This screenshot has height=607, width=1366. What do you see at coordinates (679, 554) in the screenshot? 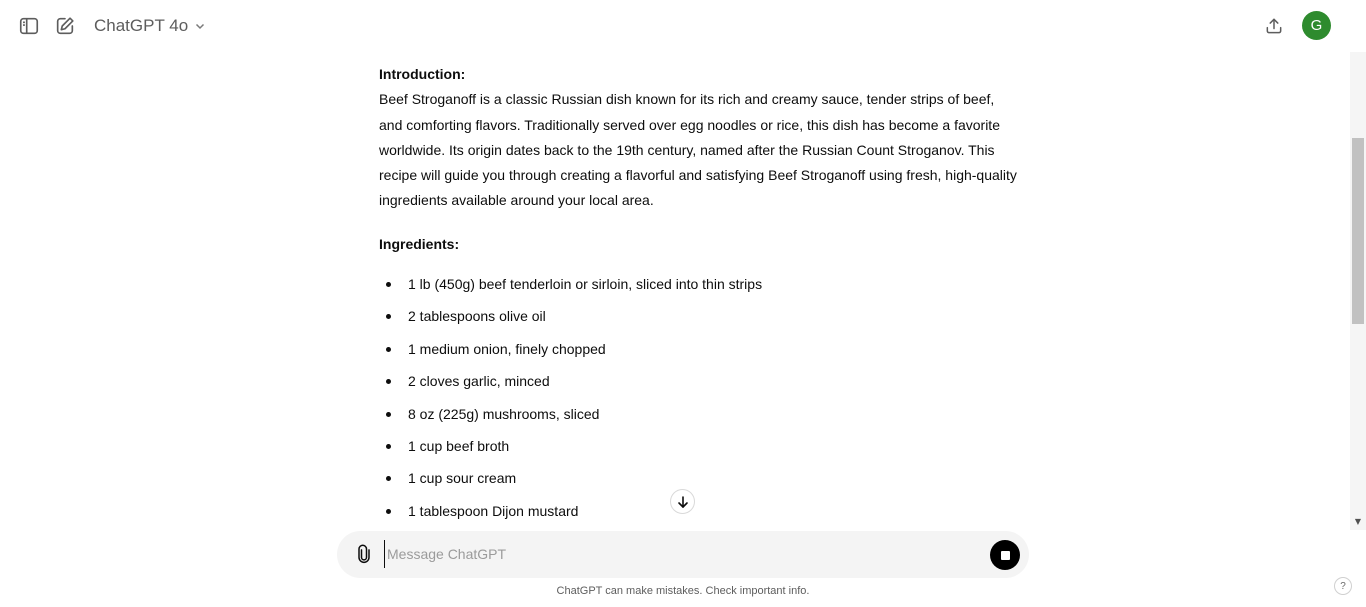
I see `message-input` at bounding box center [679, 554].